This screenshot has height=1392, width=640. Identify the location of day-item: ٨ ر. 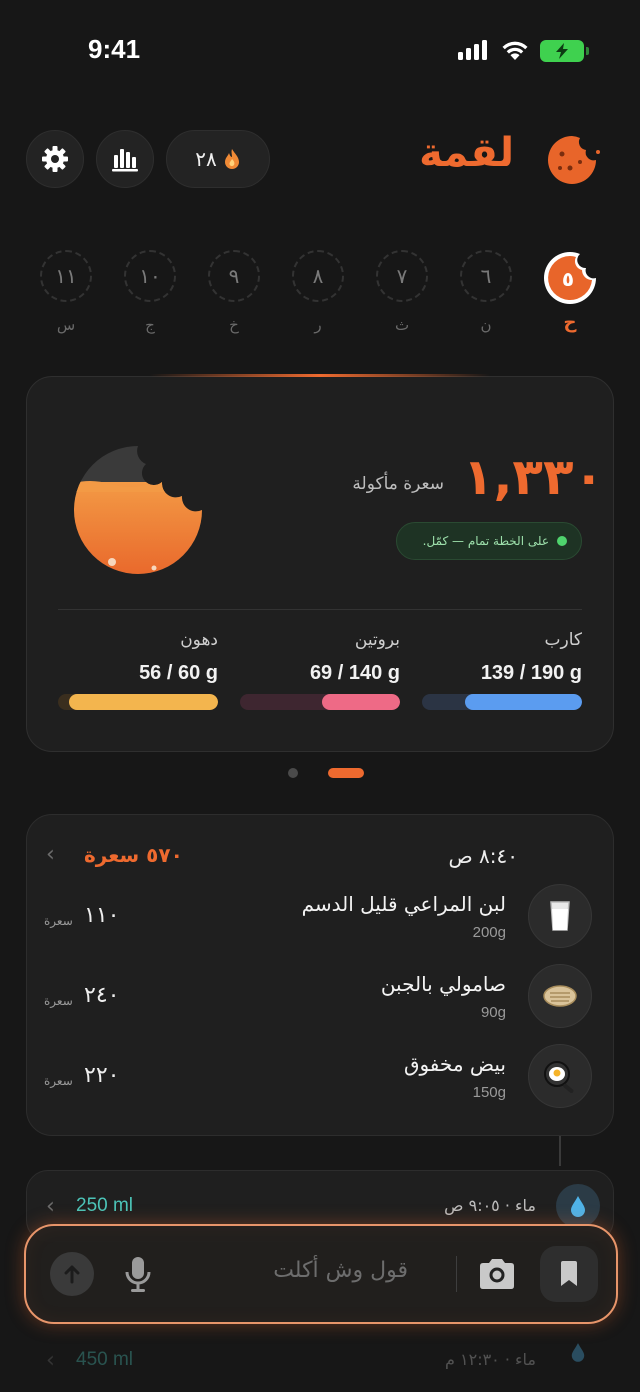
(318, 292).